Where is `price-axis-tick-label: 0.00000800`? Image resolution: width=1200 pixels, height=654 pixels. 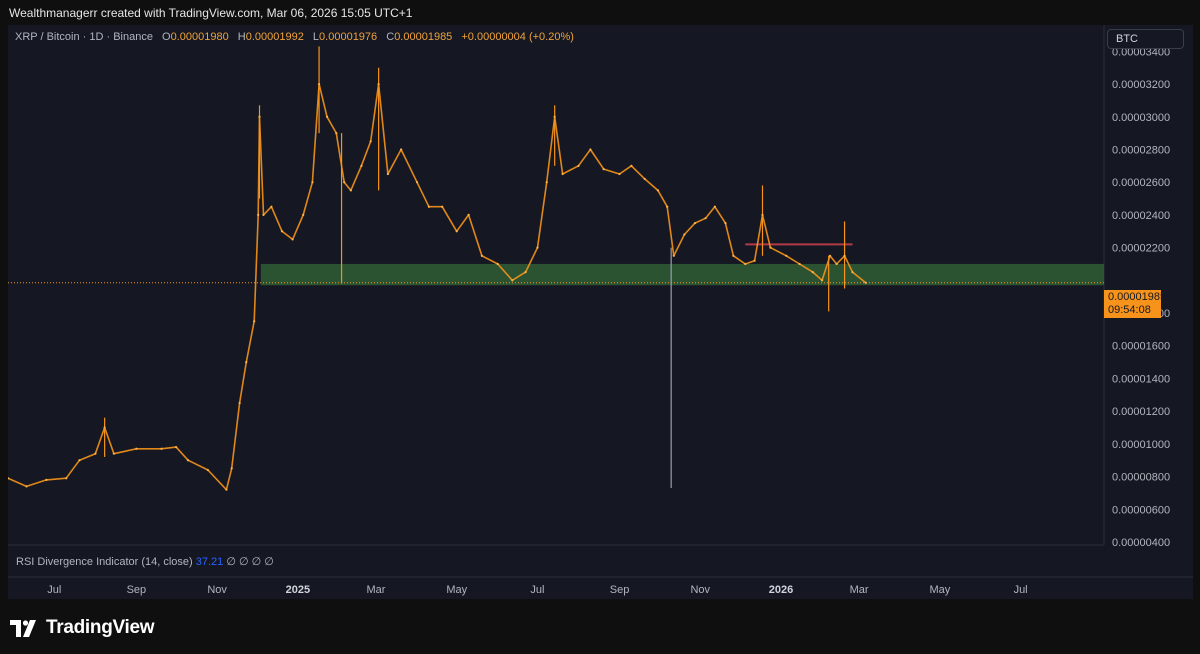 price-axis-tick-label: 0.00000800 is located at coordinates (1141, 478).